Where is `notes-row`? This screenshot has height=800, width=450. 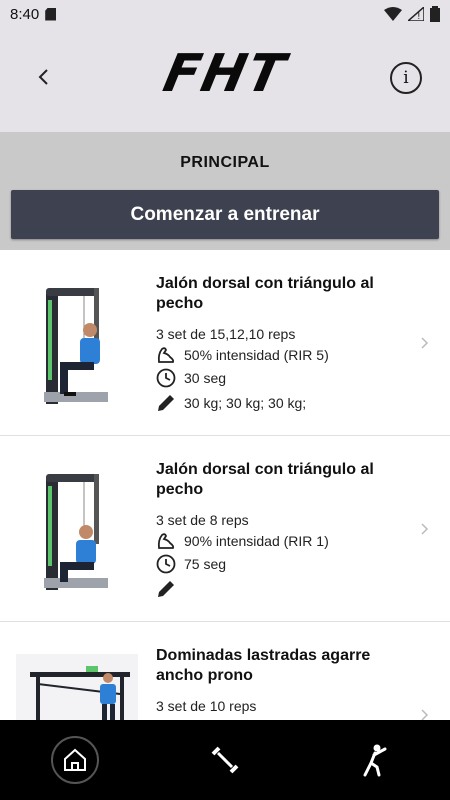
notes-row is located at coordinates (170, 589).